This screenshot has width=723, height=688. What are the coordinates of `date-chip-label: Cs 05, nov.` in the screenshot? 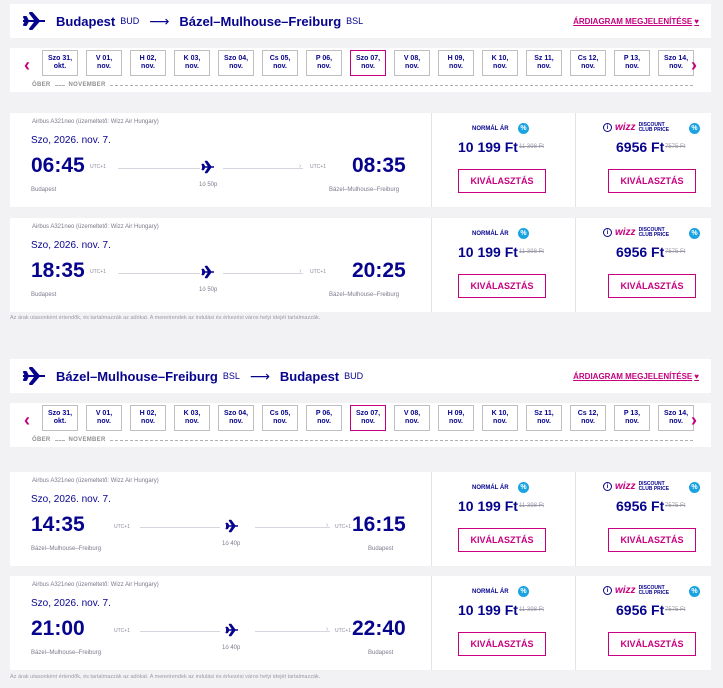 It's located at (280, 62).